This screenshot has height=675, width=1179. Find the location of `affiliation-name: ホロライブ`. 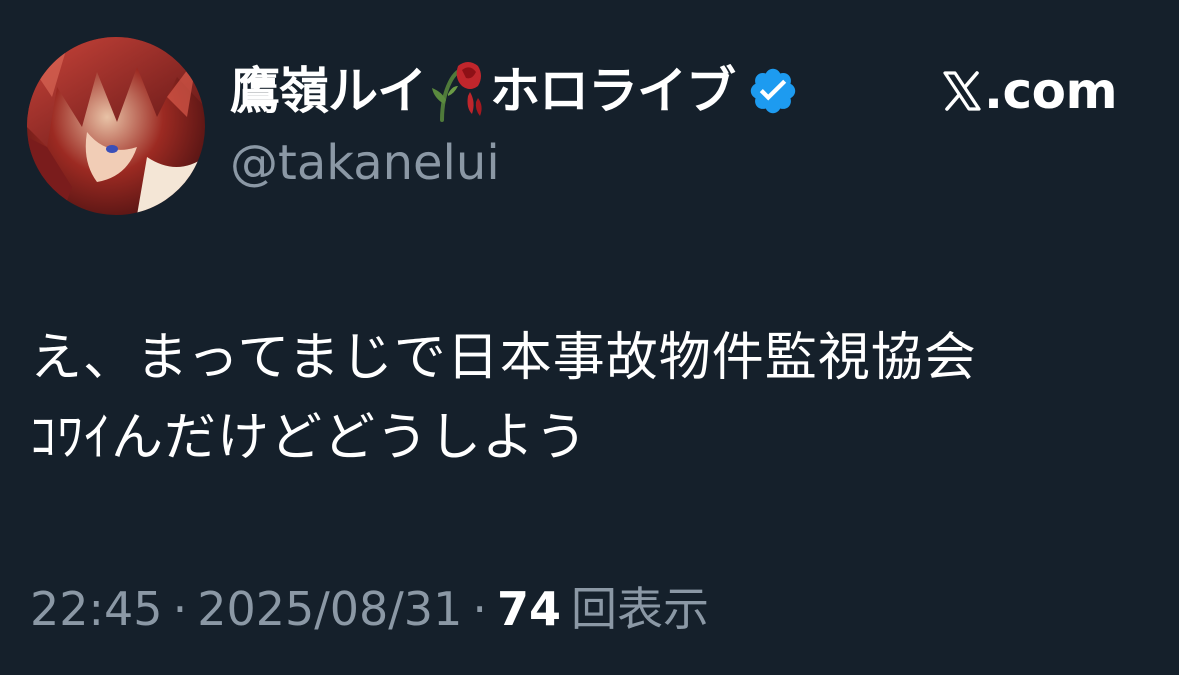

affiliation-name: ホロライブ is located at coordinates (613, 91).